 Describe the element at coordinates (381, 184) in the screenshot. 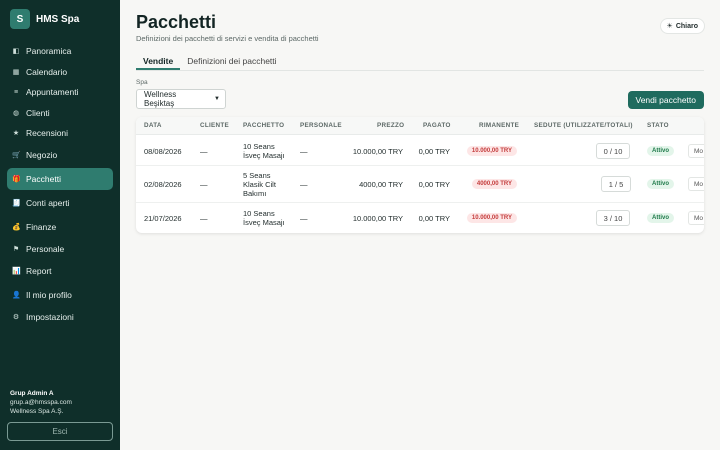

I see `row-price: 4000,00 TRY` at that location.